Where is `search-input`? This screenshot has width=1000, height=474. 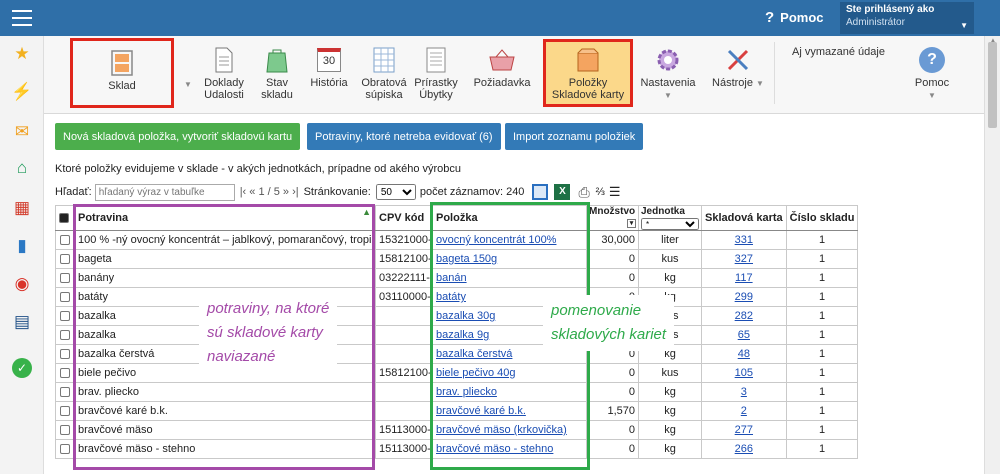
search-input is located at coordinates (164, 192).